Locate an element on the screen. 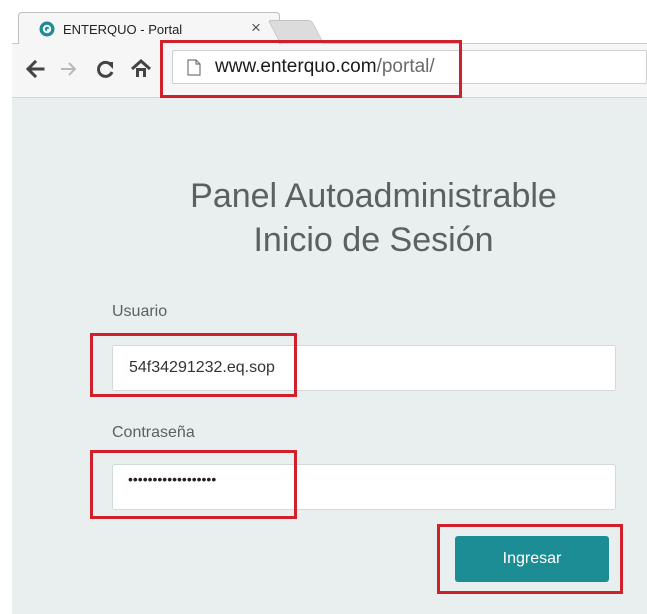  password-label: Contraseña is located at coordinates (153, 432).